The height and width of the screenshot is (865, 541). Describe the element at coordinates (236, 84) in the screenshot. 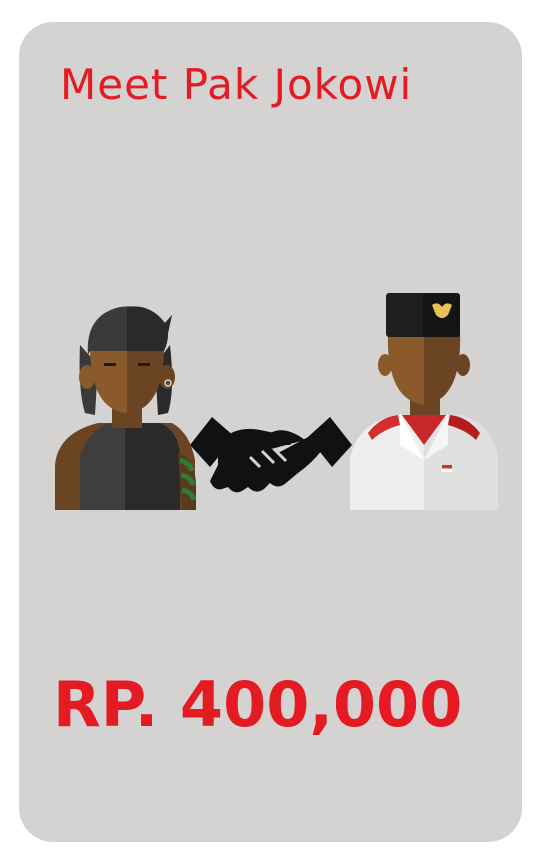

I see `card-title: Meet Pak Jokowi` at that location.